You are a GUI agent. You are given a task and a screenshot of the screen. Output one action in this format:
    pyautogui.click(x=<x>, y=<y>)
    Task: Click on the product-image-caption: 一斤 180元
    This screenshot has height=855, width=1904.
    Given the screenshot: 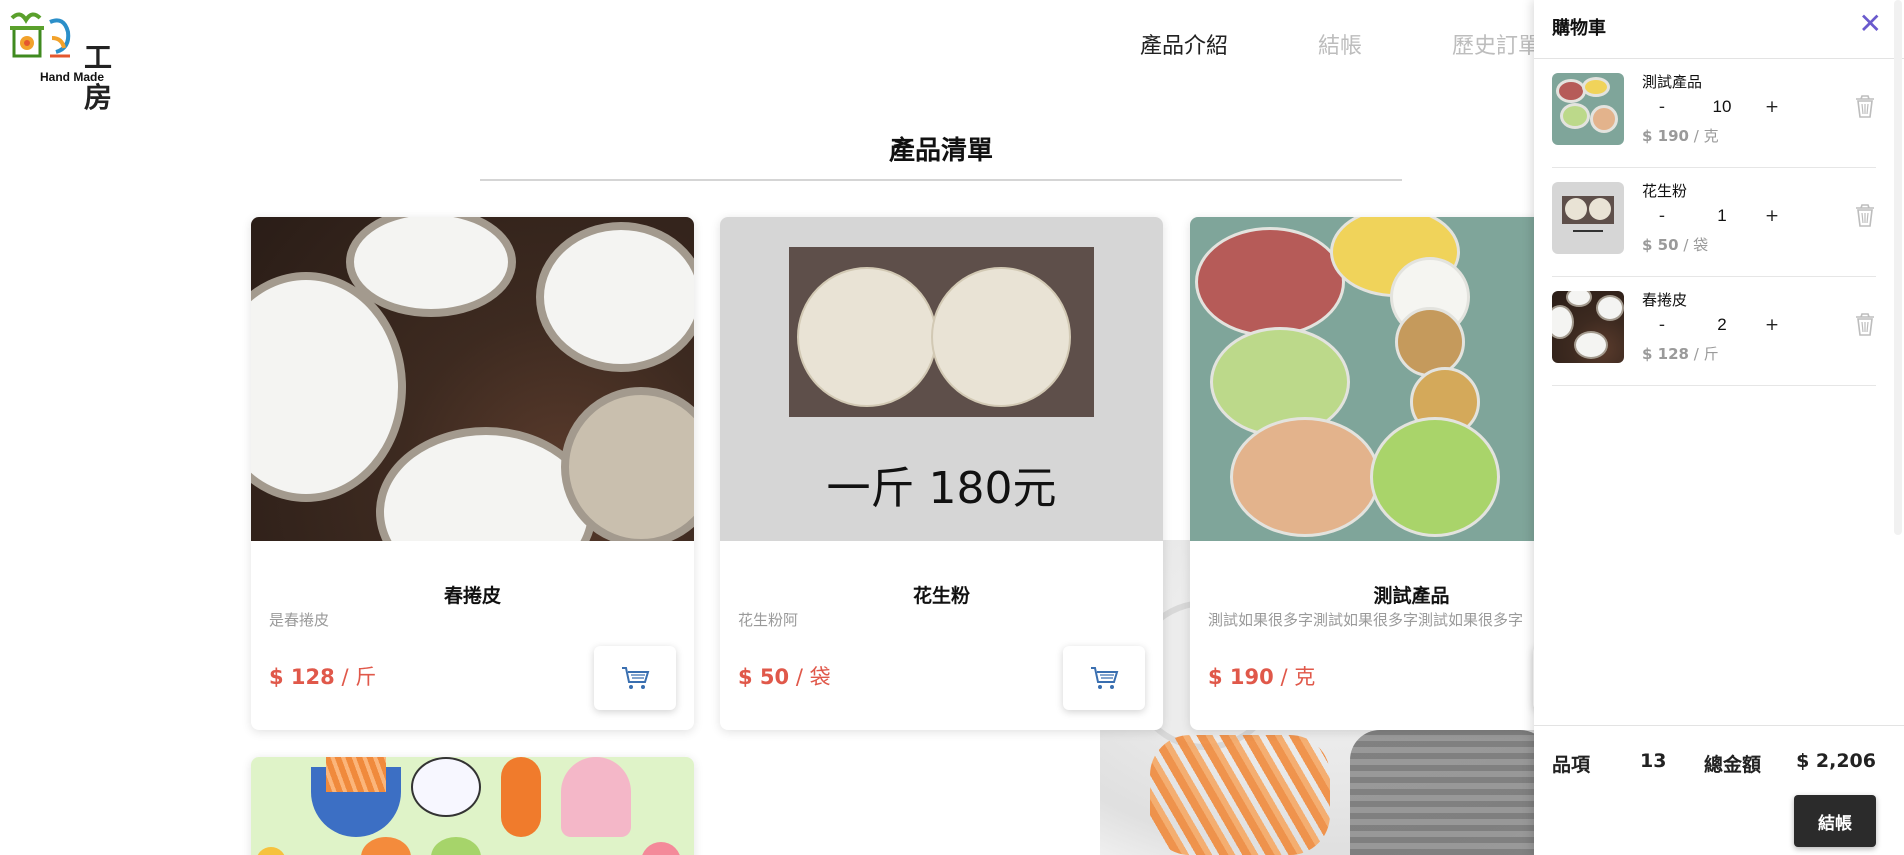 What is the action you would take?
    pyautogui.click(x=941, y=488)
    